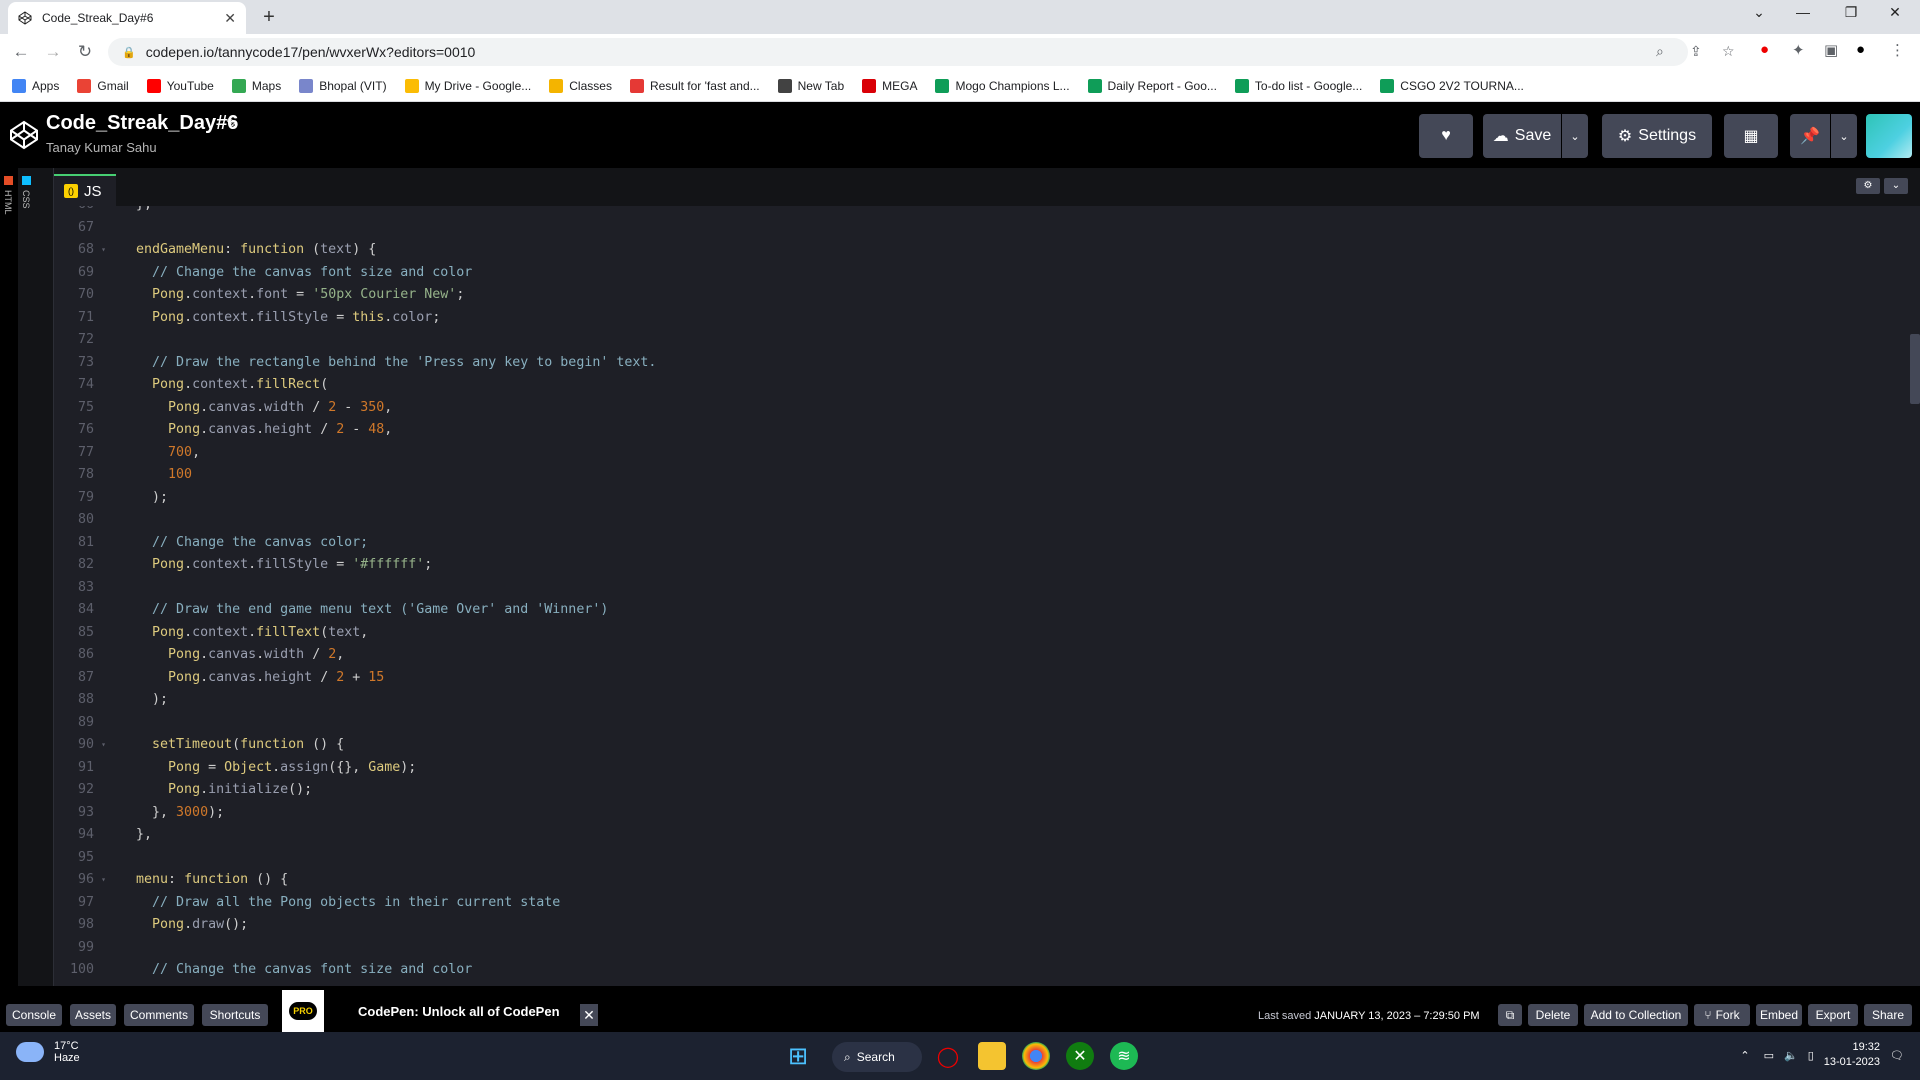 Image resolution: width=1920 pixels, height=1080 pixels. What do you see at coordinates (580, 85) in the screenshot?
I see `bookmark-item: Classes` at bounding box center [580, 85].